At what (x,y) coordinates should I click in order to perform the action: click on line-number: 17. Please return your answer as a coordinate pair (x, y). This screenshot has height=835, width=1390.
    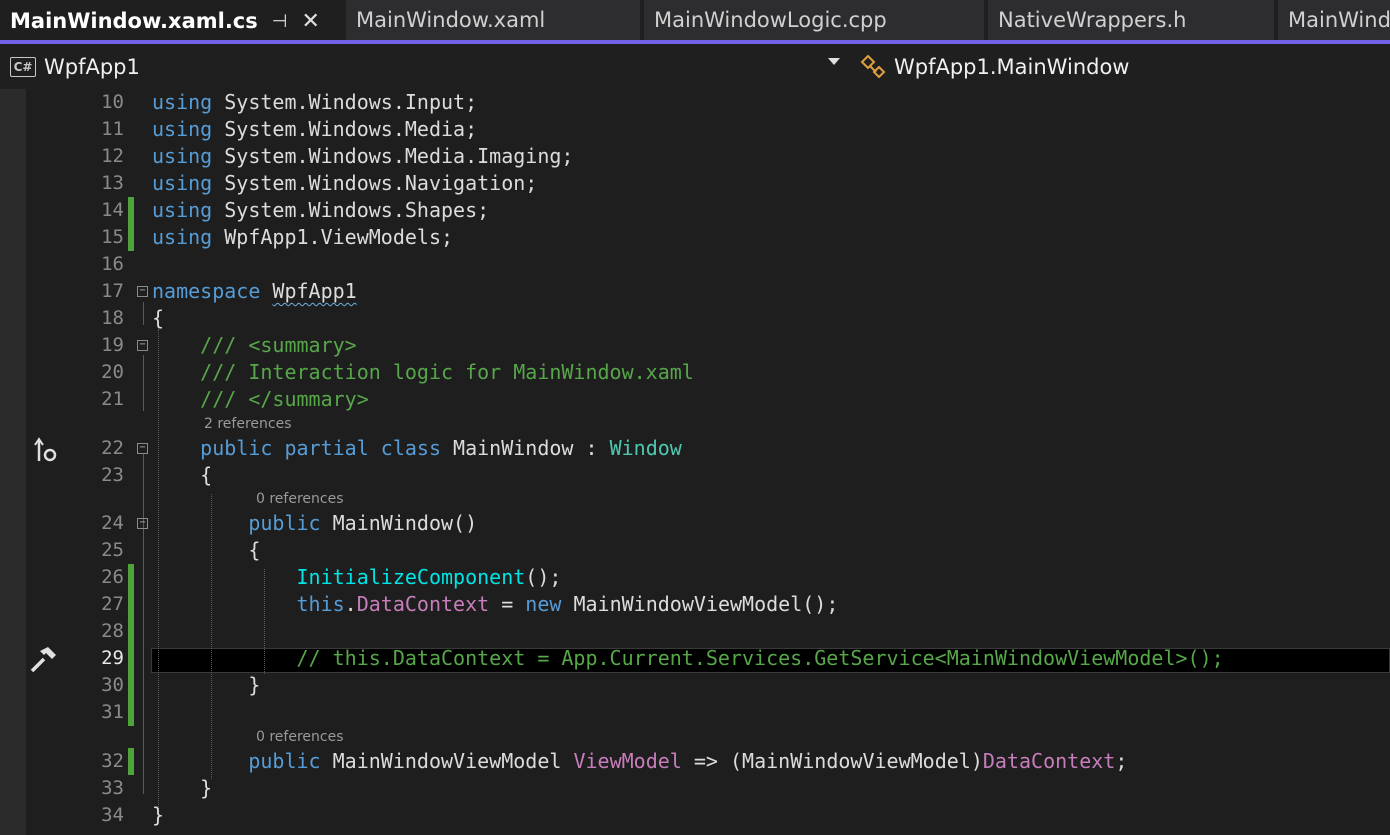
    Looking at the image, I should click on (112, 291).